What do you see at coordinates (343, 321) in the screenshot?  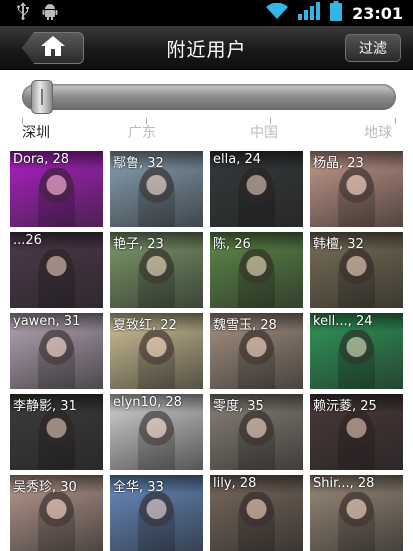 I see `user-name-age: kell..., 24` at bounding box center [343, 321].